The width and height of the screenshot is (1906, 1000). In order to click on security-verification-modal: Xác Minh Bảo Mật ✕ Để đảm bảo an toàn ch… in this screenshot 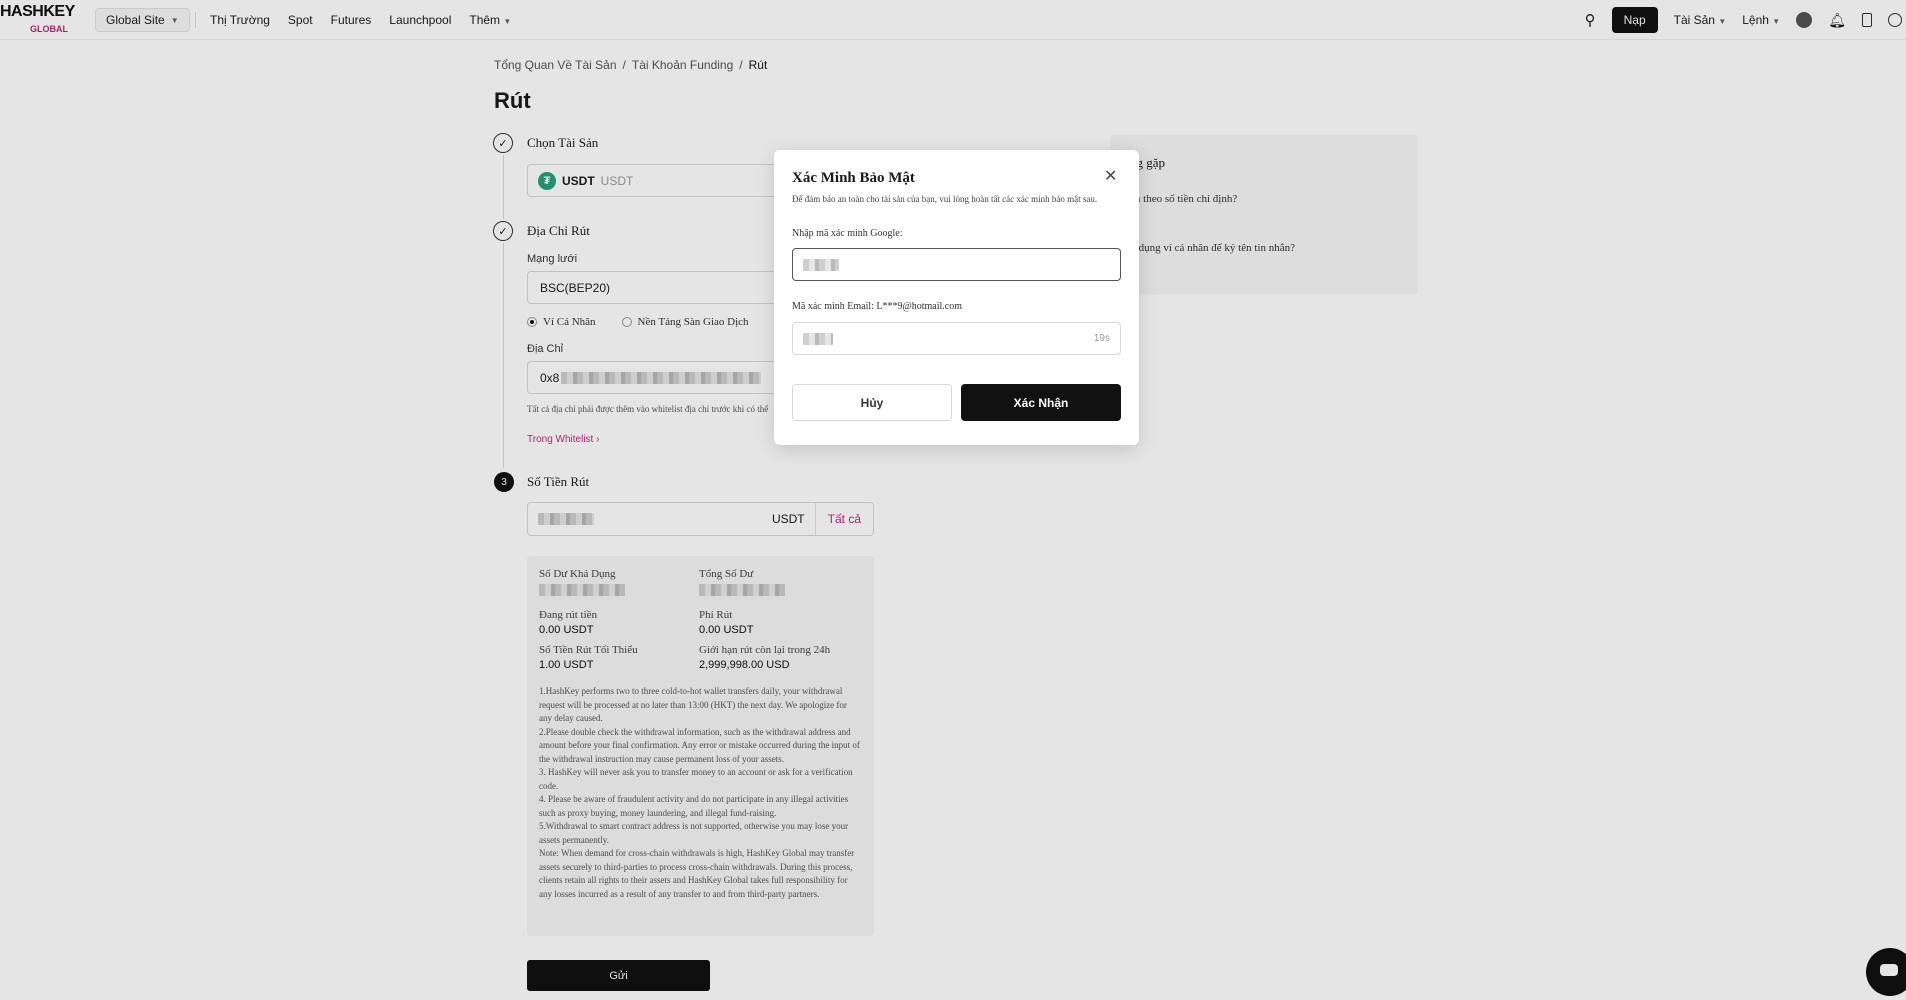, I will do `click(956, 297)`.